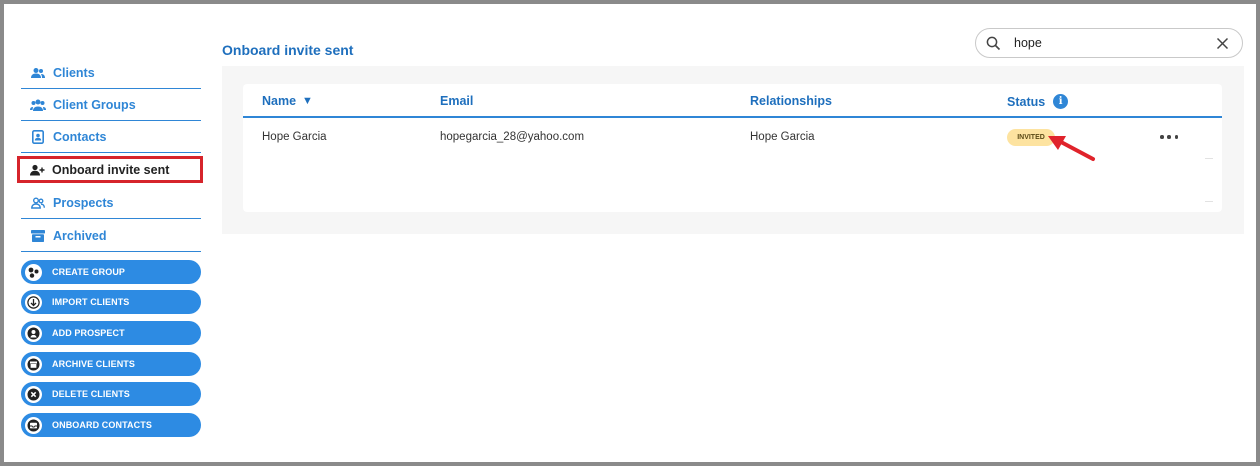 The height and width of the screenshot is (466, 1260). Describe the element at coordinates (111, 73) in the screenshot. I see `sidebar-item-clients: Clients` at that location.